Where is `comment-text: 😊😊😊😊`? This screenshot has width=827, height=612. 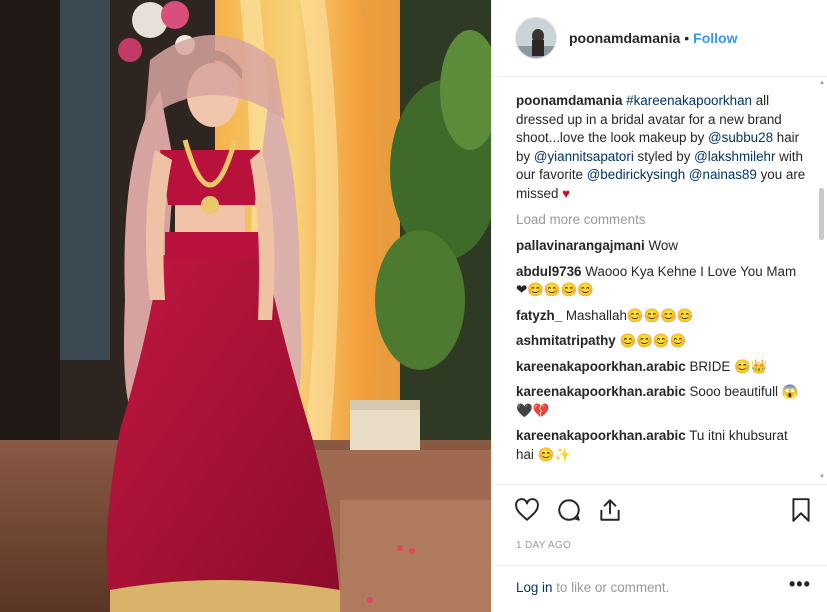
comment-text: 😊😊😊😊 is located at coordinates (653, 340).